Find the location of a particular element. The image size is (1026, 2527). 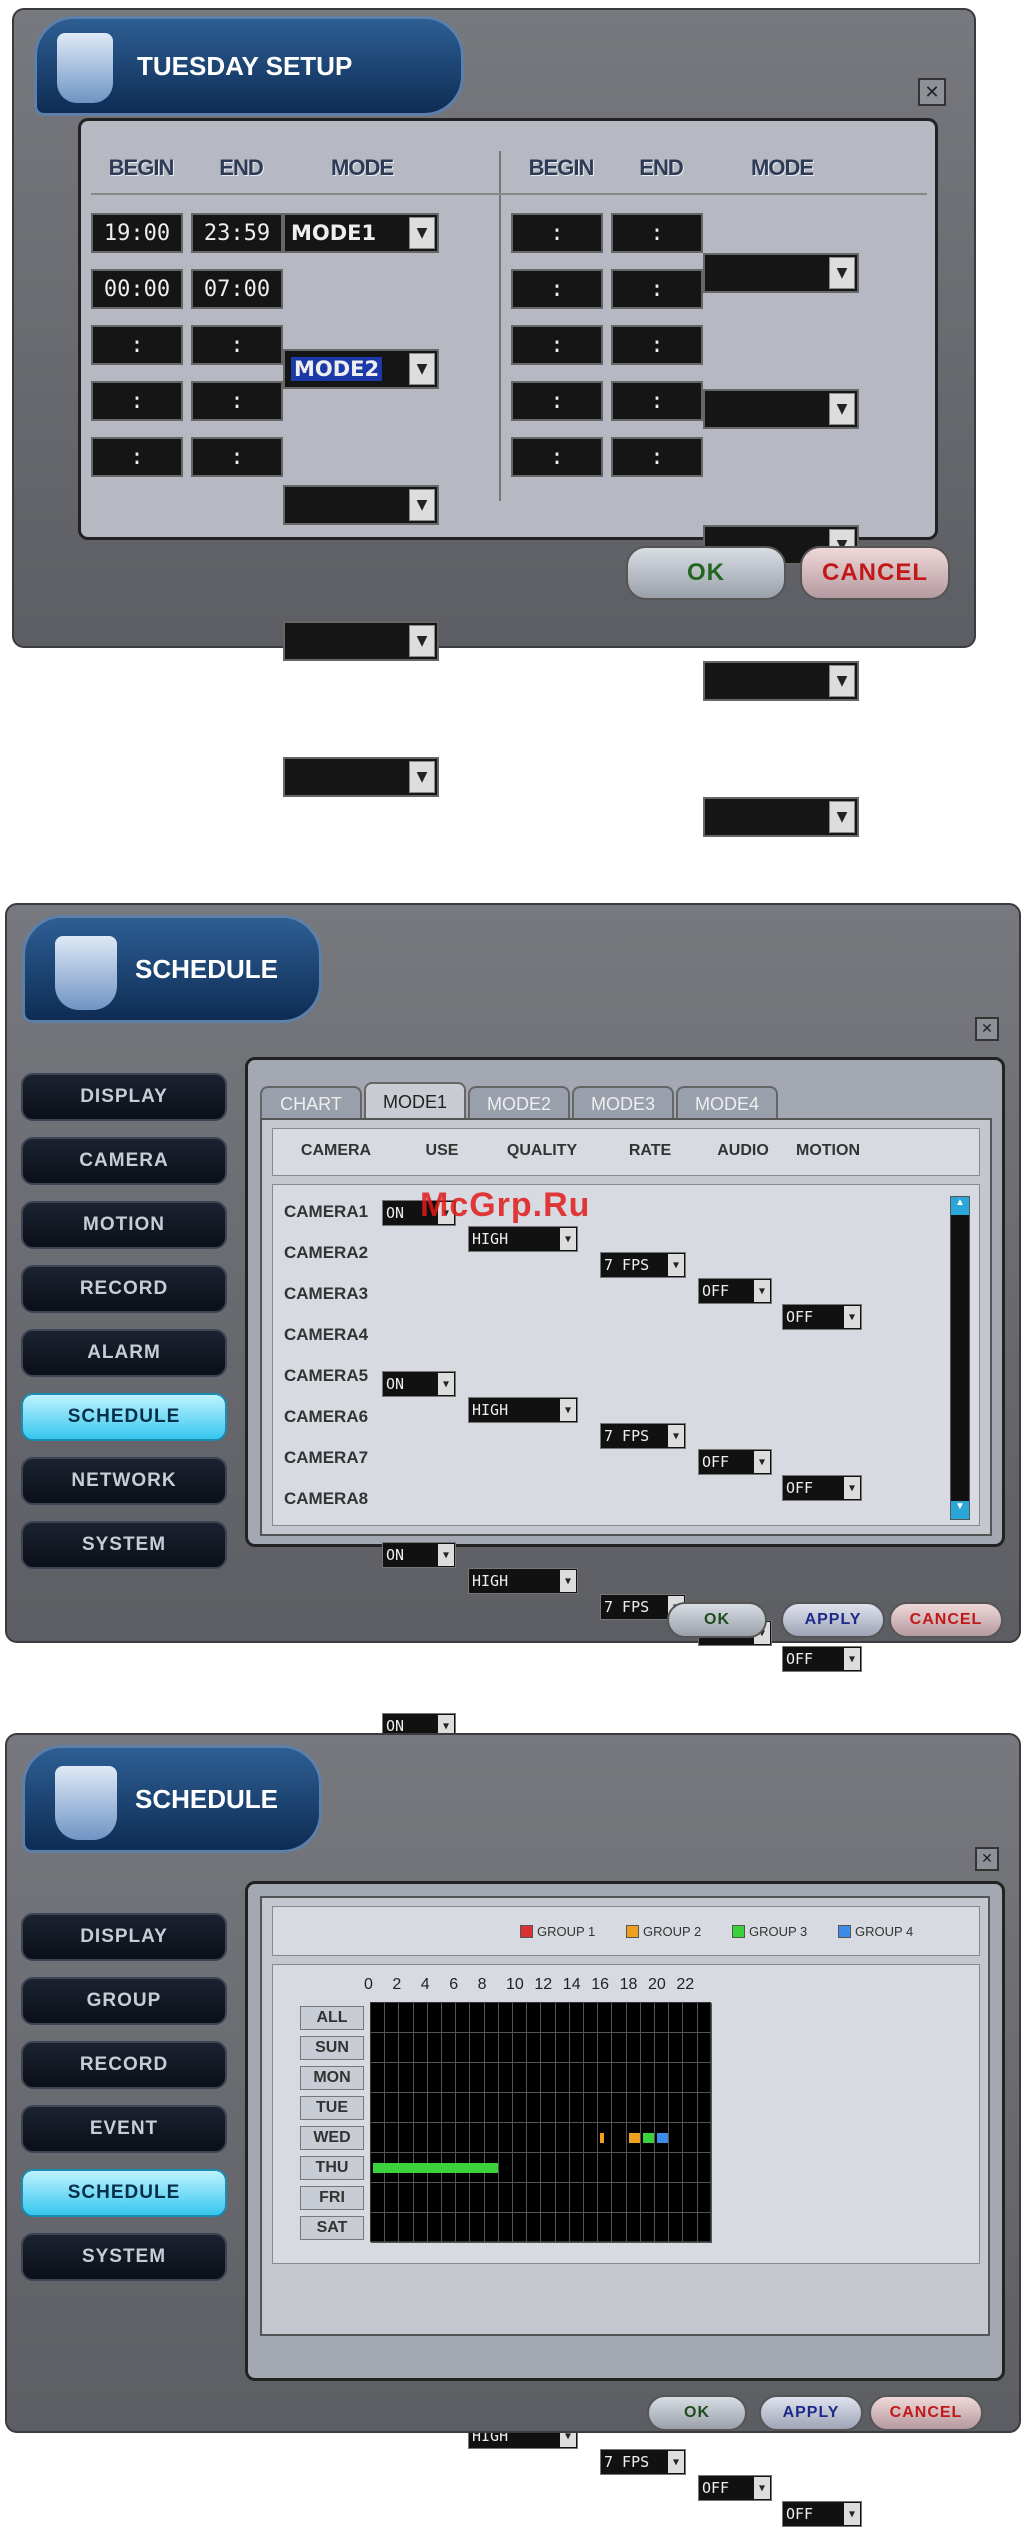

tab-mode2: MODE2 is located at coordinates (519, 1103).